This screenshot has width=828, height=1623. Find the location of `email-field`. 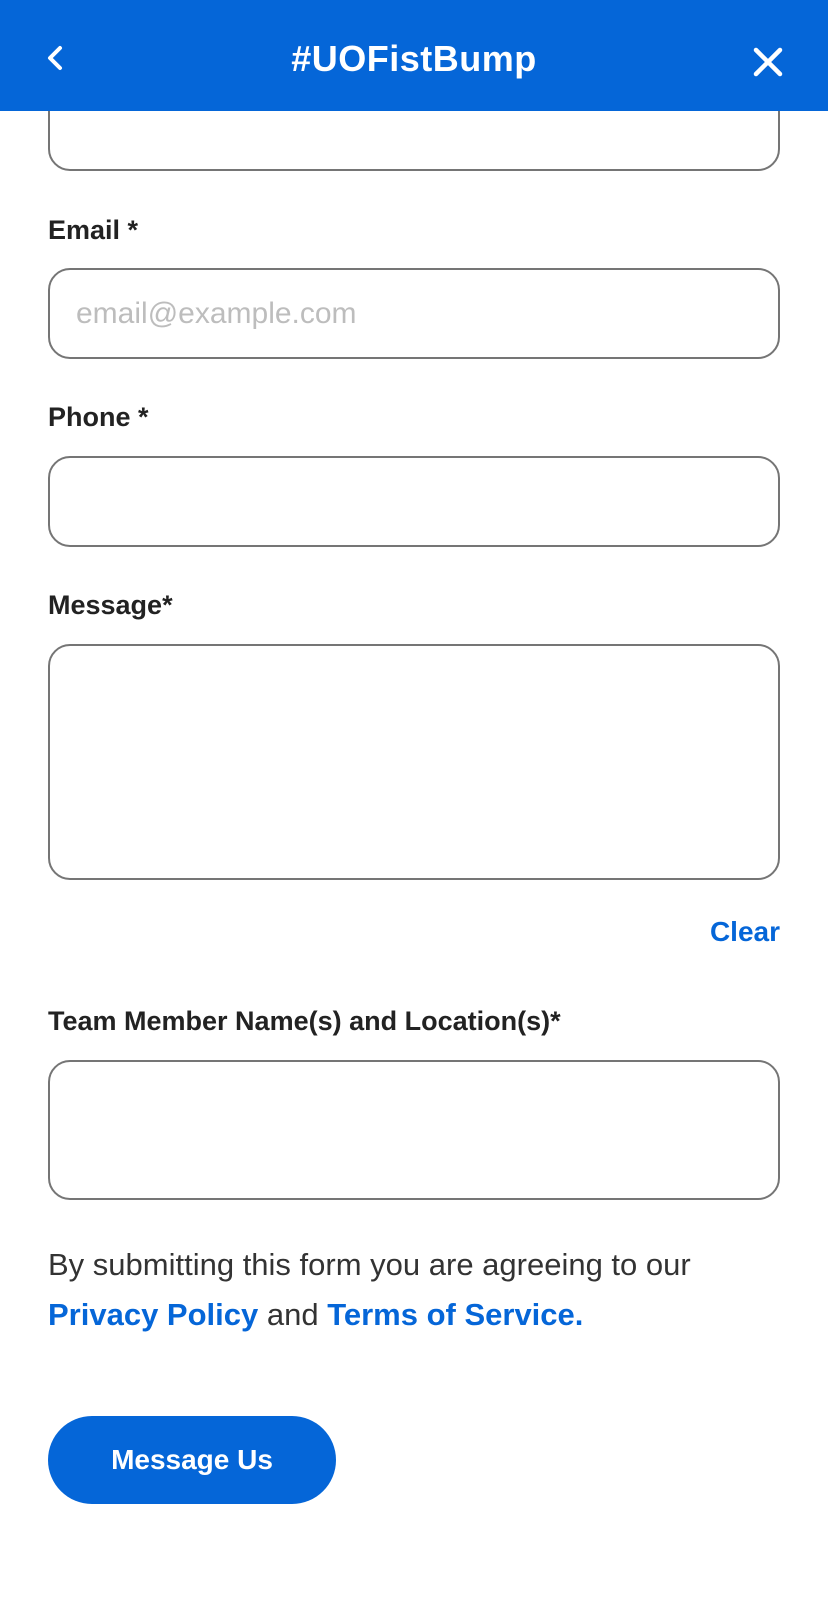

email-field is located at coordinates (414, 313).